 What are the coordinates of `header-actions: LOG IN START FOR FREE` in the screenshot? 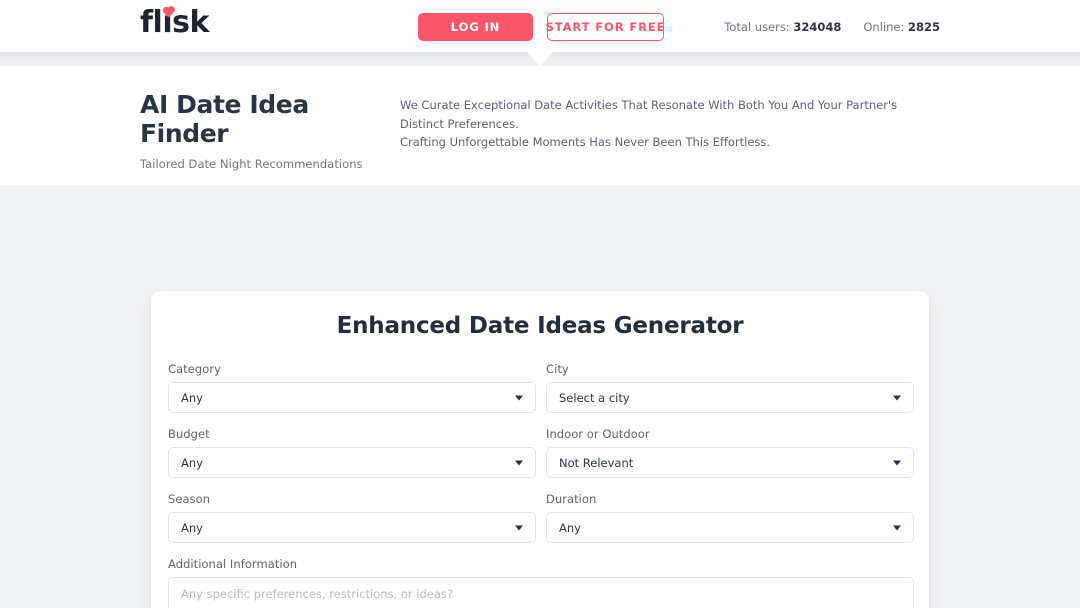 It's located at (541, 27).